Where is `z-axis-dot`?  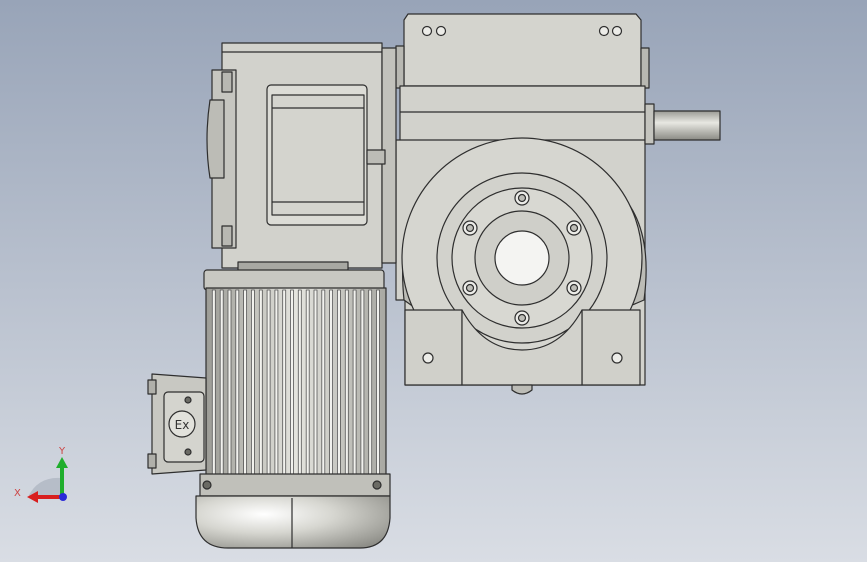 z-axis-dot is located at coordinates (63, 497).